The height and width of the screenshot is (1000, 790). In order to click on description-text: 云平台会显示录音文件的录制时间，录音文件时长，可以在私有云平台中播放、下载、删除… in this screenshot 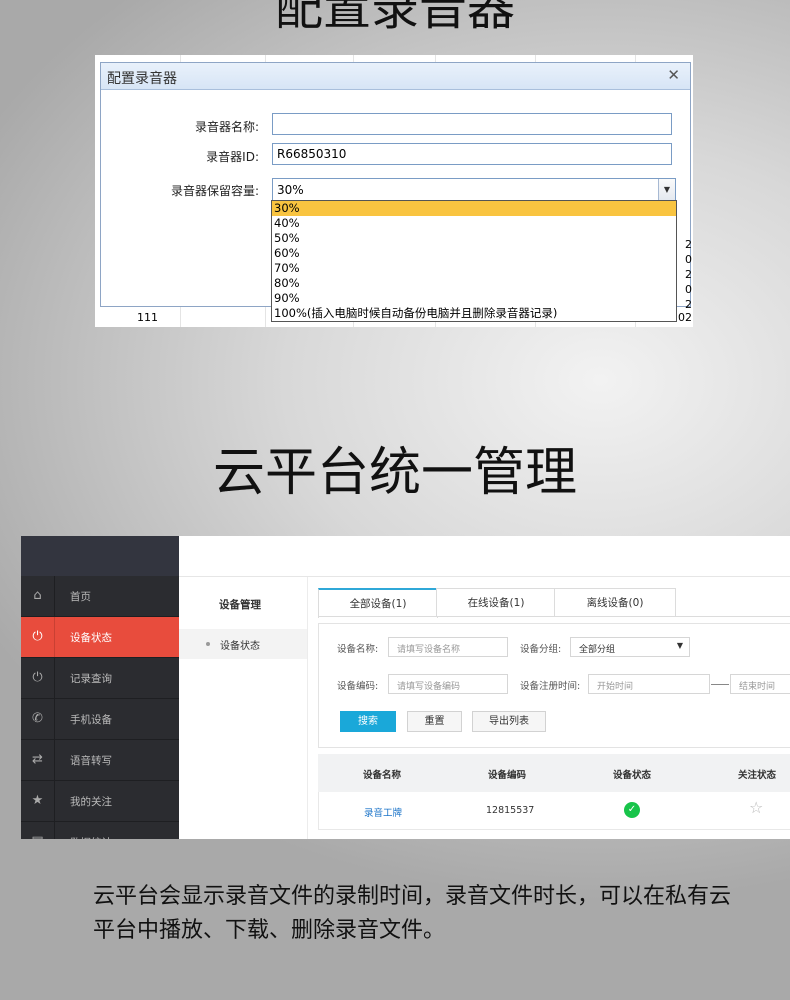, I will do `click(412, 913)`.